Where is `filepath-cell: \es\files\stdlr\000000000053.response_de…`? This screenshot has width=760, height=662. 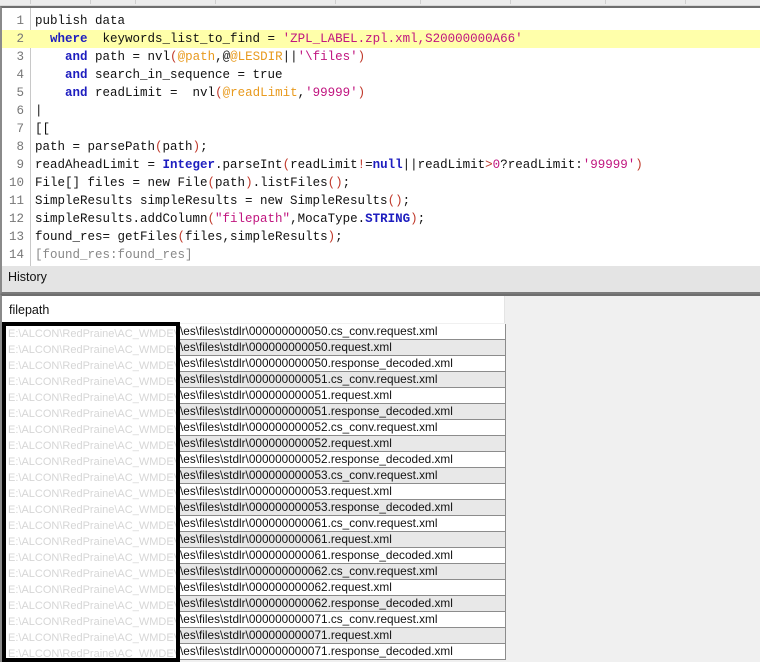 filepath-cell: \es\files\stdlr\000000000053.response_de… is located at coordinates (316, 507).